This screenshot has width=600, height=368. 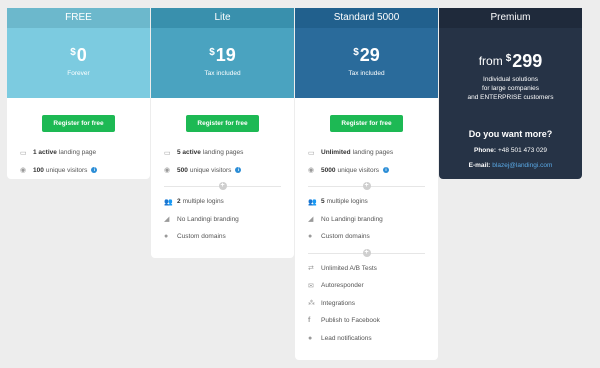 I want to click on description-line: and ENTERPRISE customers, so click(x=510, y=97).